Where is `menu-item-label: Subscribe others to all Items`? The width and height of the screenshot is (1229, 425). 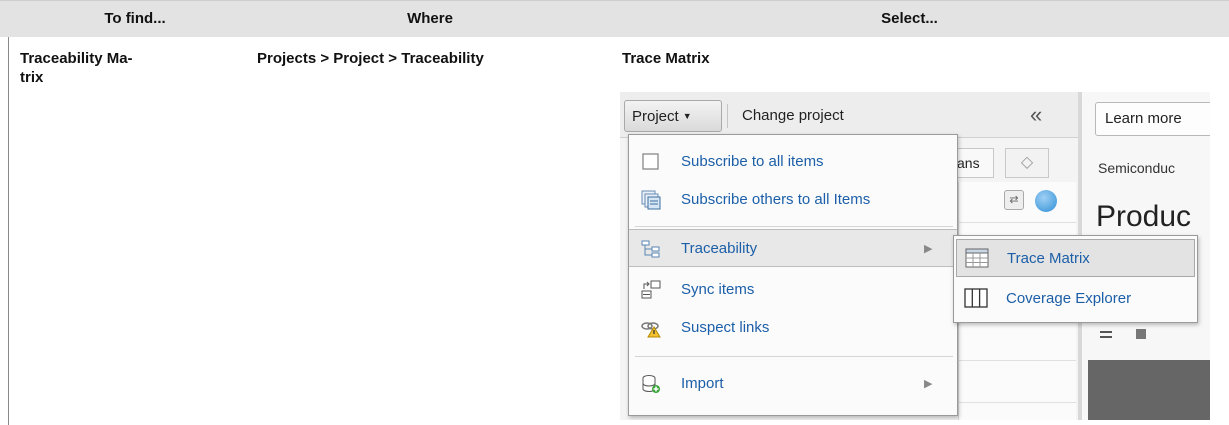
menu-item-label: Subscribe others to all Items is located at coordinates (776, 199).